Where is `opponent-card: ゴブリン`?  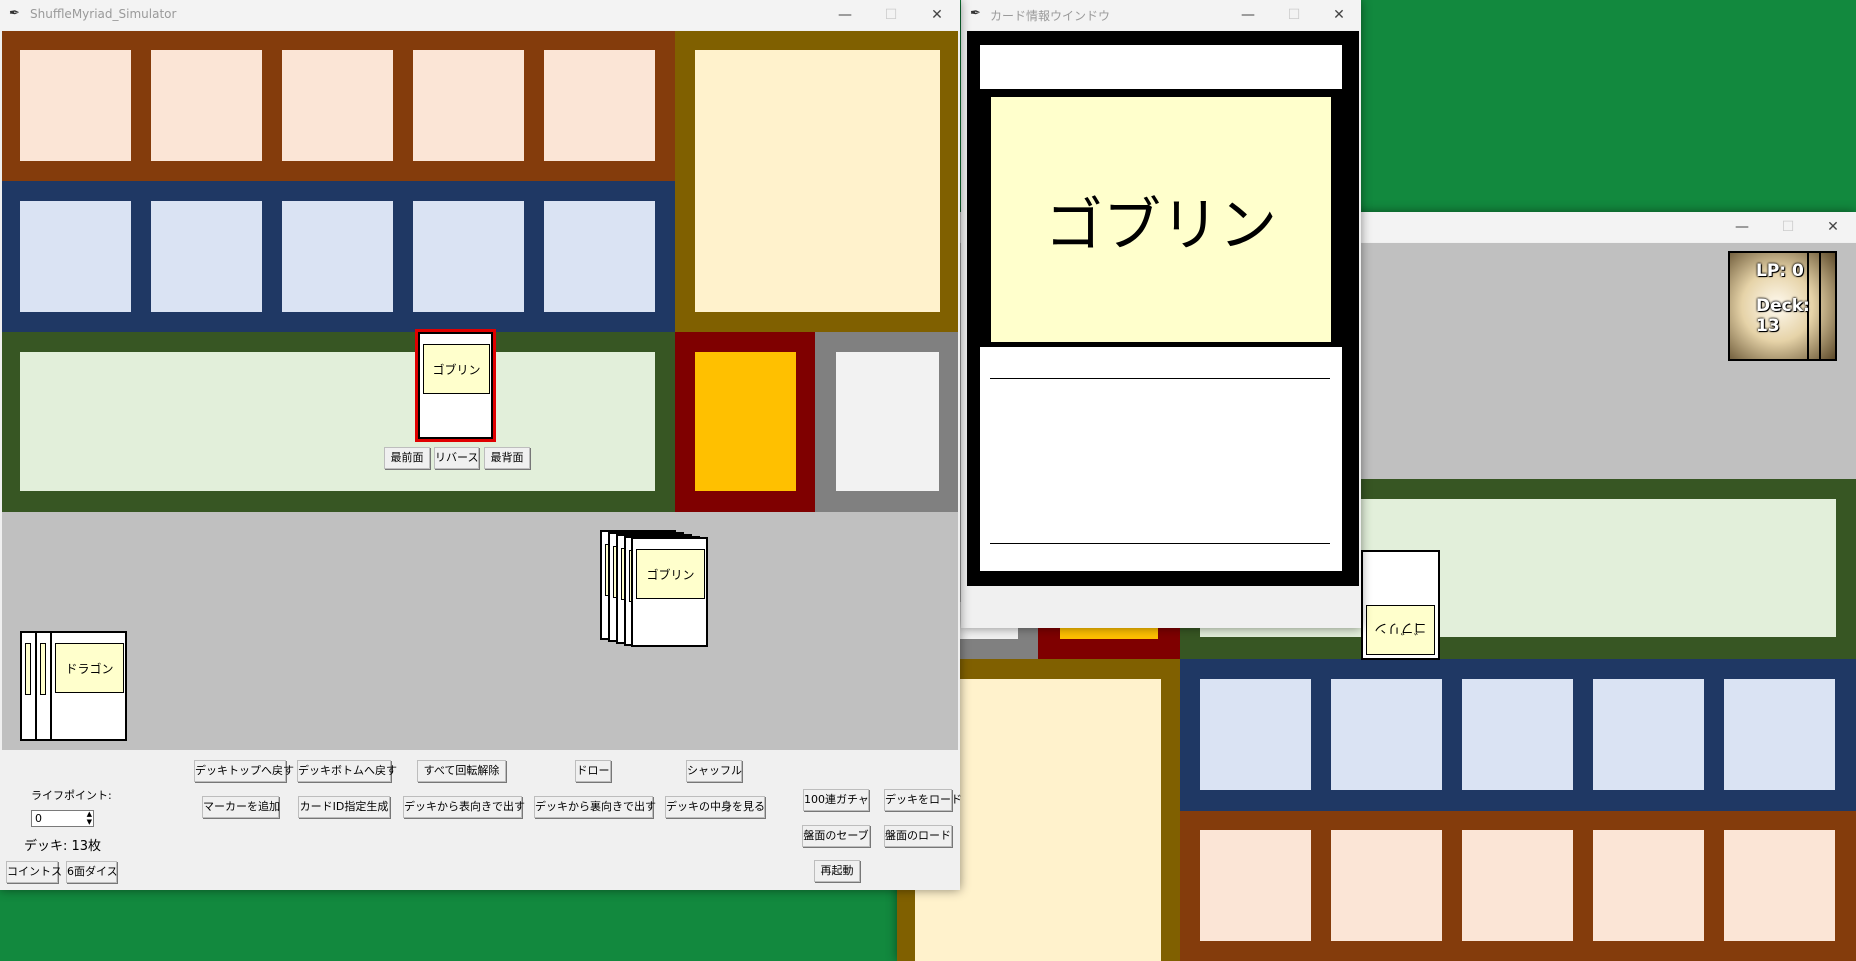 opponent-card: ゴブリン is located at coordinates (1400, 605).